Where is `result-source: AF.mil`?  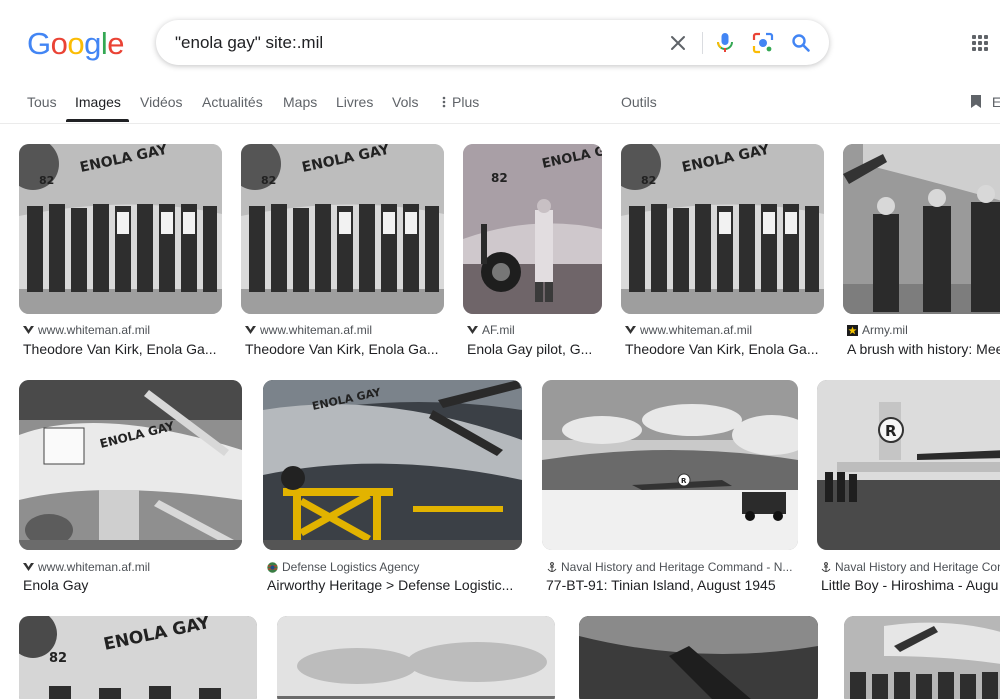
result-source: AF.mil is located at coordinates (537, 330).